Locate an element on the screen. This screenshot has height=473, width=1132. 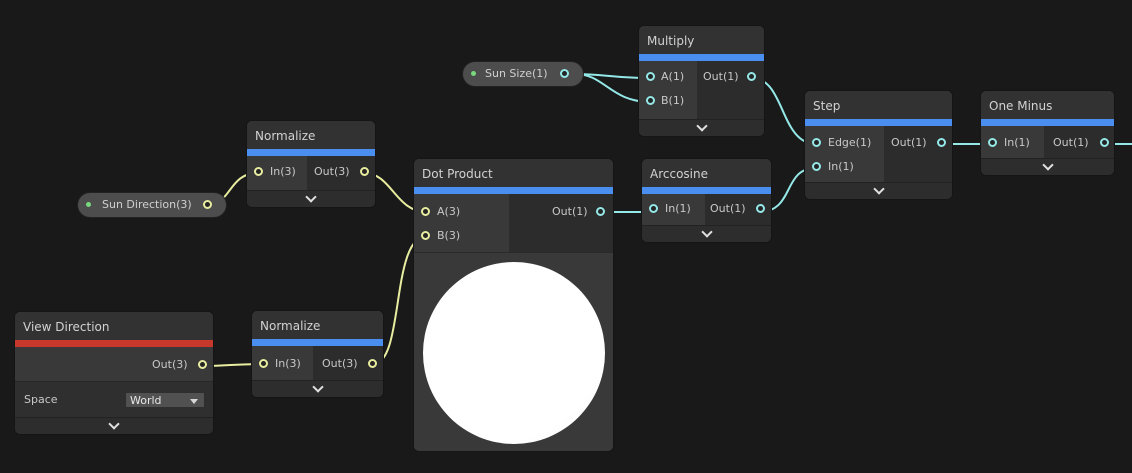
normalize-bottom-out-port is located at coordinates (372, 363).